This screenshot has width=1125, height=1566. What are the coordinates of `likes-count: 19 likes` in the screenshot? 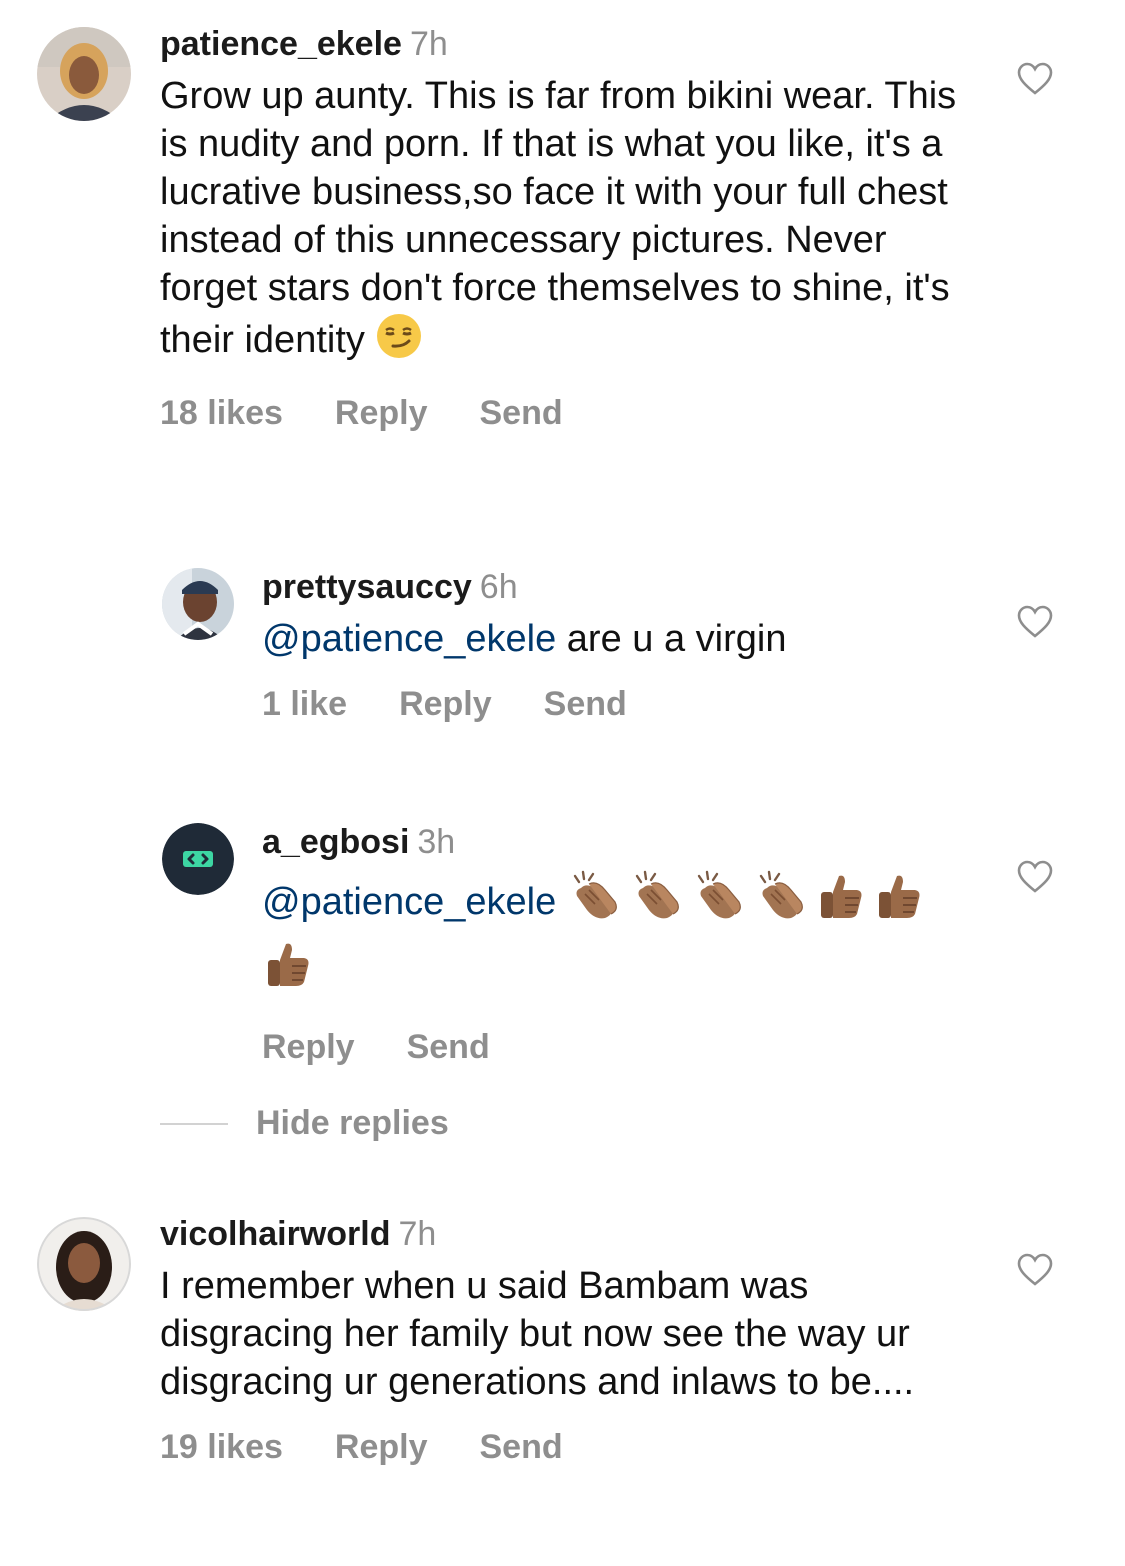 It's located at (221, 1447).